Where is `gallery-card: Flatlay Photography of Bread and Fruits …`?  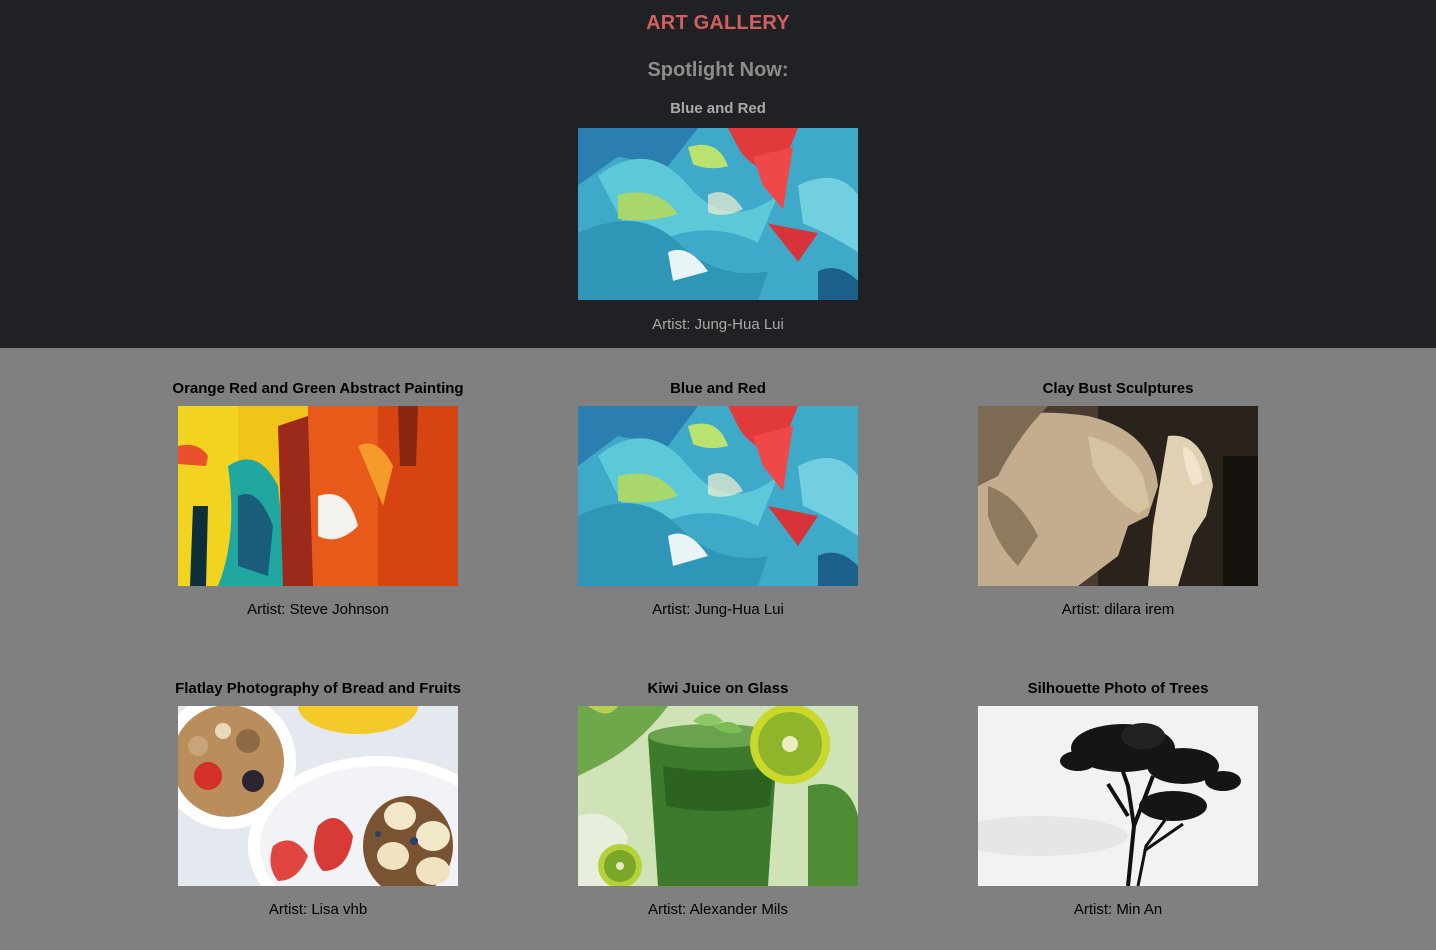 gallery-card: Flatlay Photography of Bread and Fruits … is located at coordinates (318, 799).